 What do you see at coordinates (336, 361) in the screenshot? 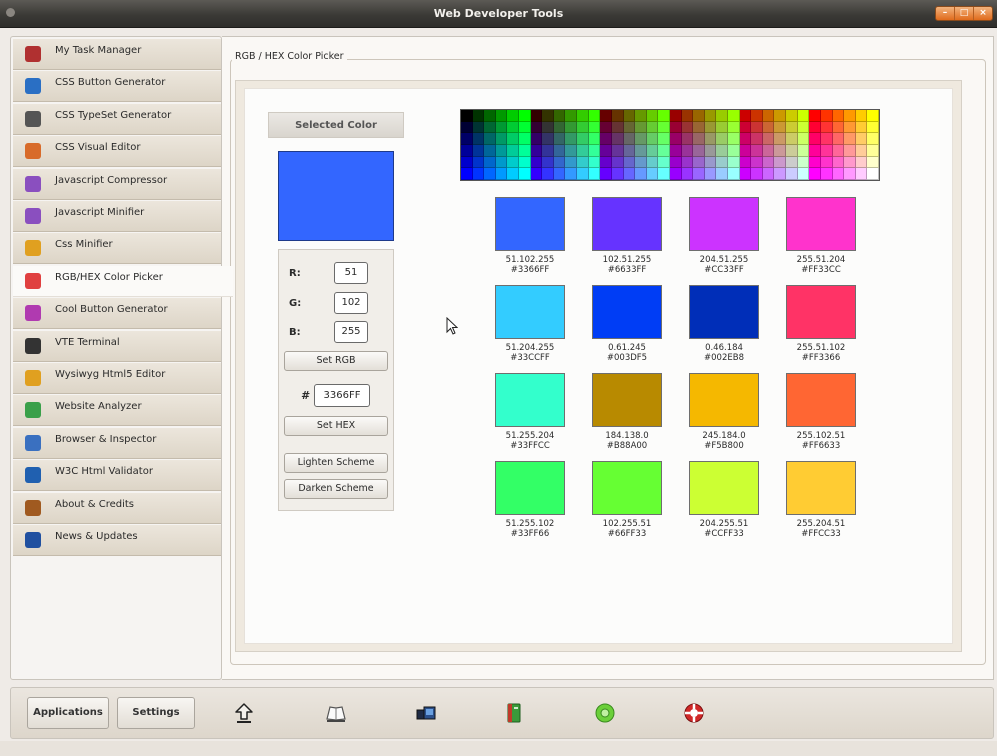
I see `set-rgb-button: Set RGB` at bounding box center [336, 361].